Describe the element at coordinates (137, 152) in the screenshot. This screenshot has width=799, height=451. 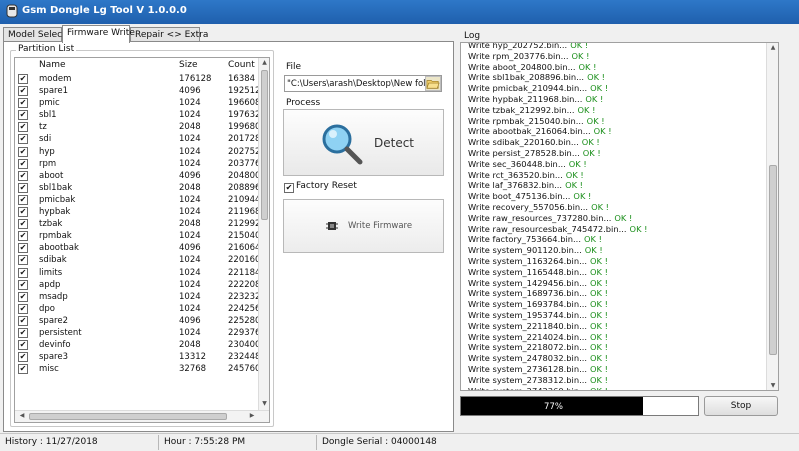
I see `partition-row: ✔ hyp 1024 202752` at that location.